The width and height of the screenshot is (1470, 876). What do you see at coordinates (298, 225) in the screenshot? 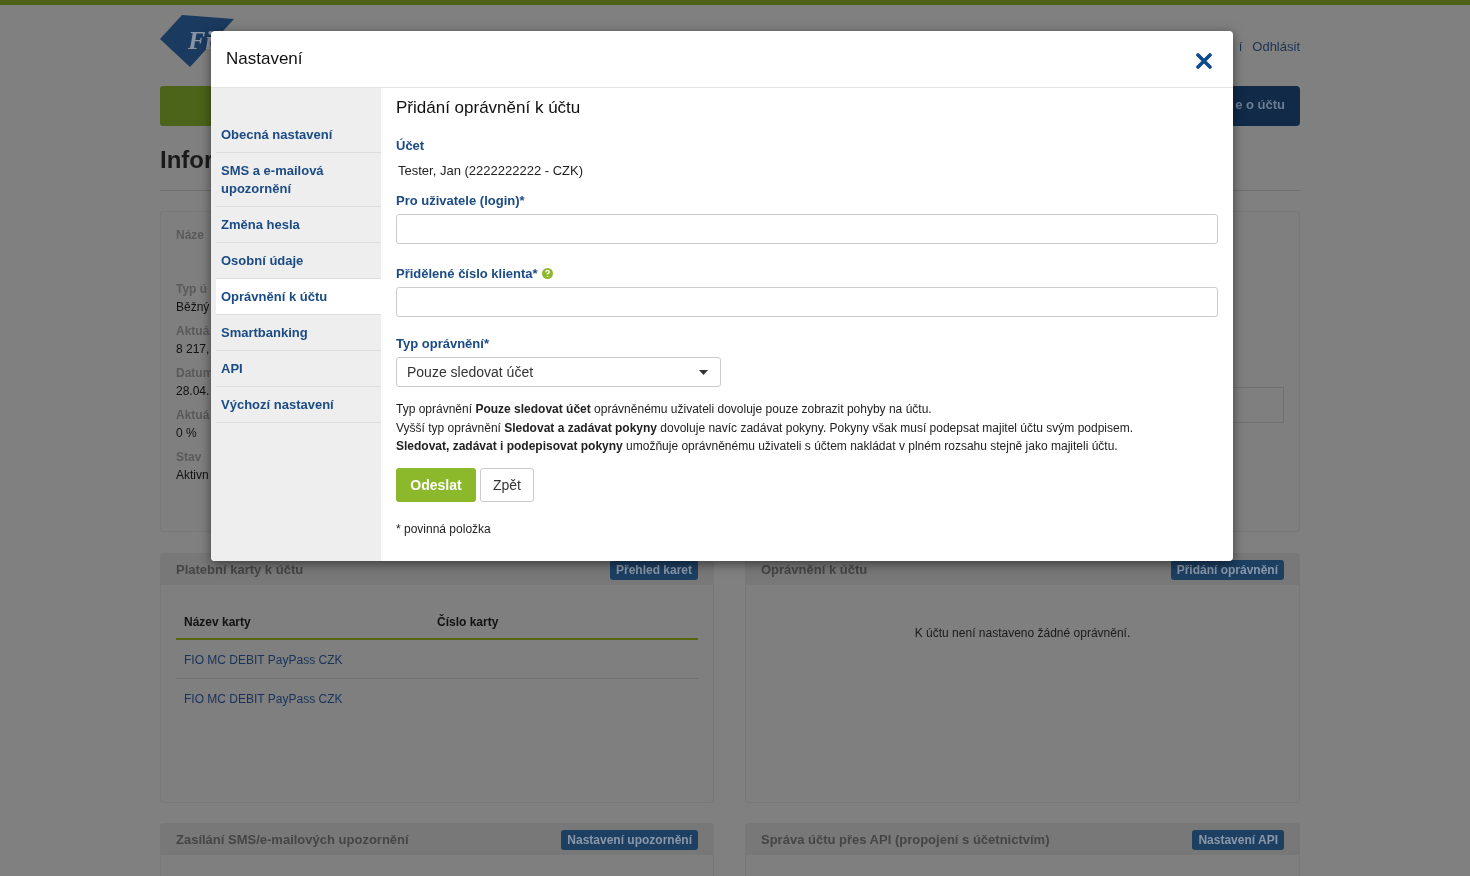
I see `sidebar-item: Změna hesla` at bounding box center [298, 225].